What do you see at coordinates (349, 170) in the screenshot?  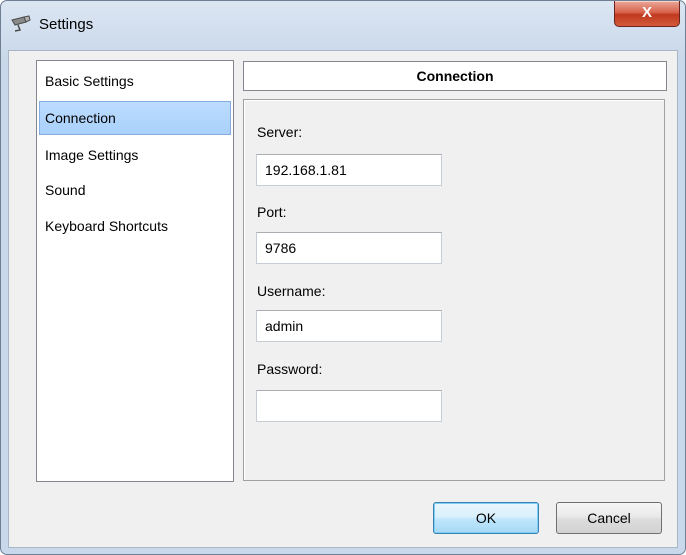 I see `server-input: 192.168.1.81` at bounding box center [349, 170].